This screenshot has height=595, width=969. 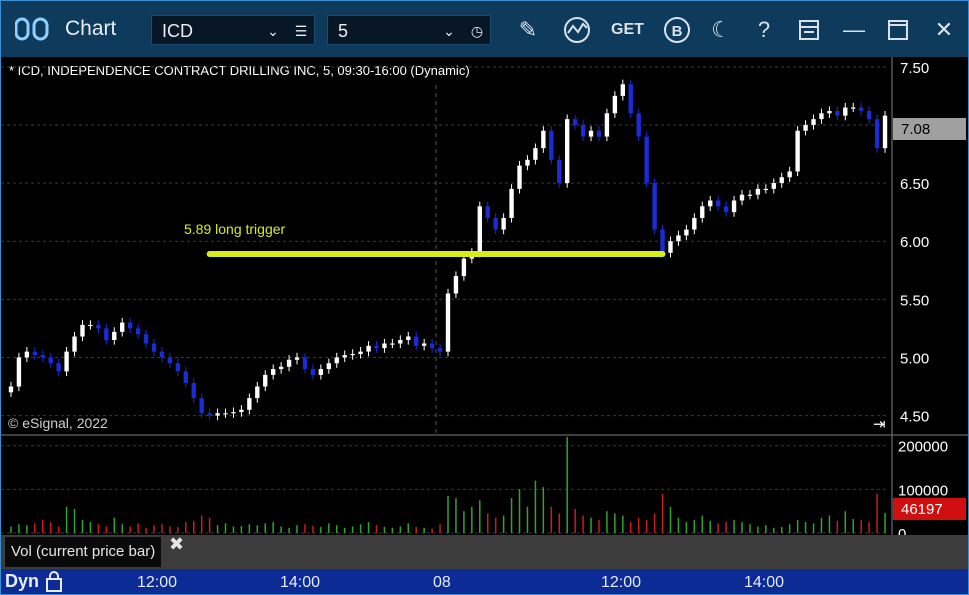 I want to click on interval-dropdown: 5 ⌄ ◷, so click(x=409, y=30).